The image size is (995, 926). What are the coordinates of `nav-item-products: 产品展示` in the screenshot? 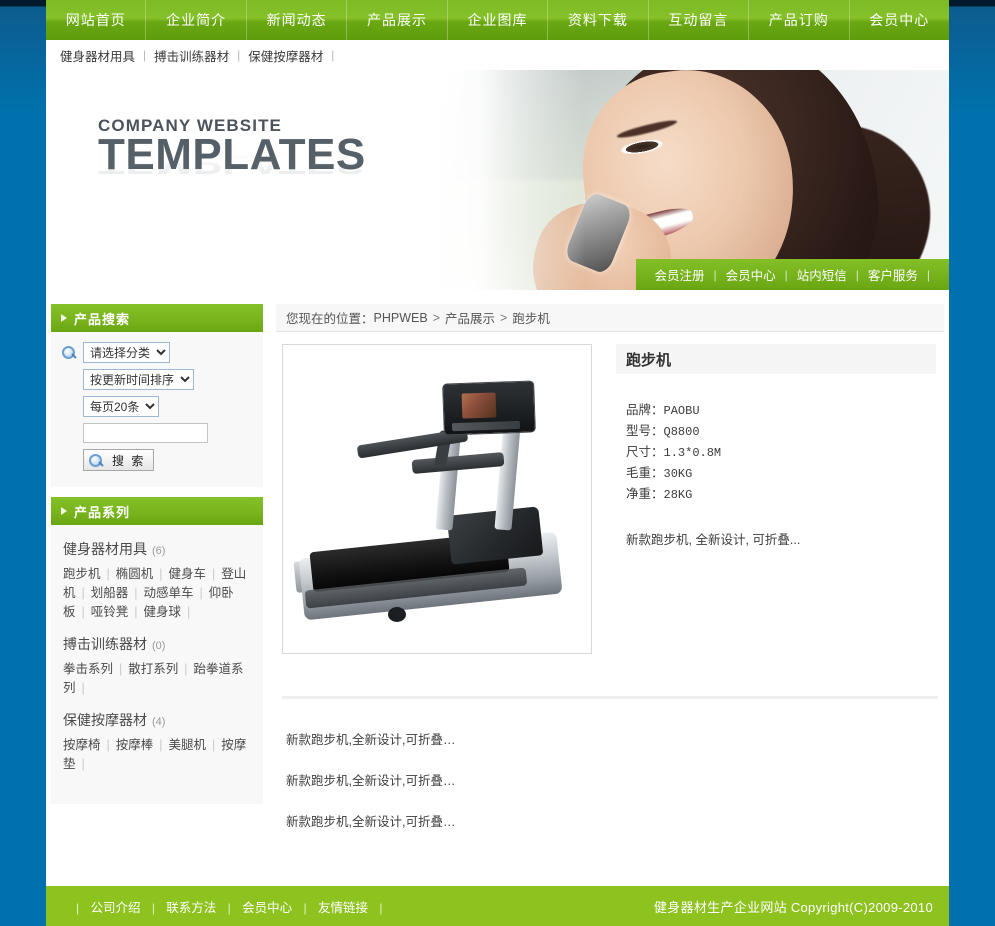 It's located at (397, 20).